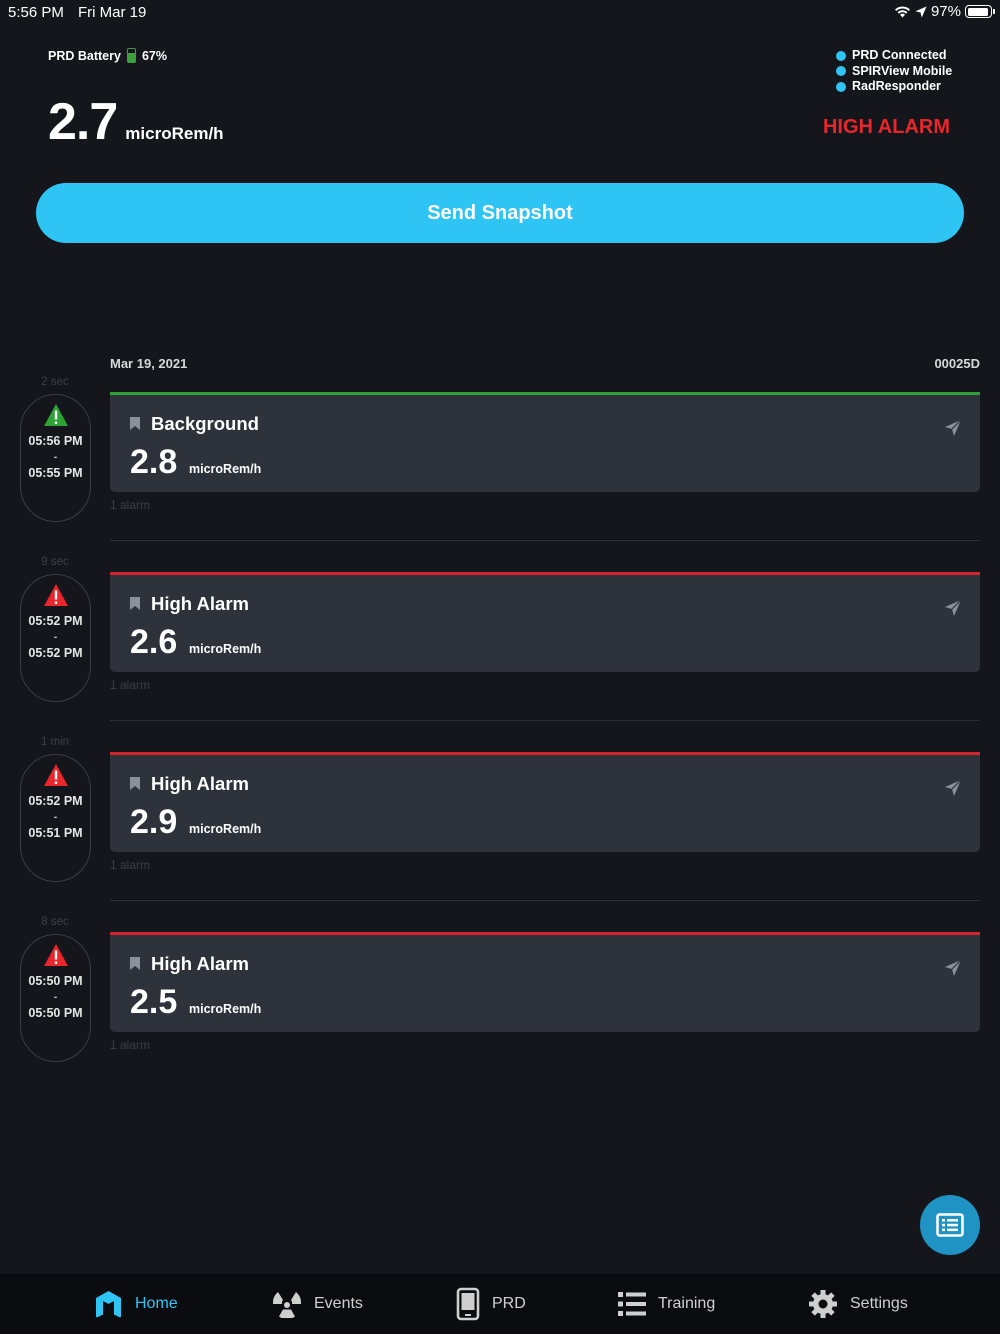 The height and width of the screenshot is (1334, 1000). I want to click on device-id: 00025D, so click(957, 363).